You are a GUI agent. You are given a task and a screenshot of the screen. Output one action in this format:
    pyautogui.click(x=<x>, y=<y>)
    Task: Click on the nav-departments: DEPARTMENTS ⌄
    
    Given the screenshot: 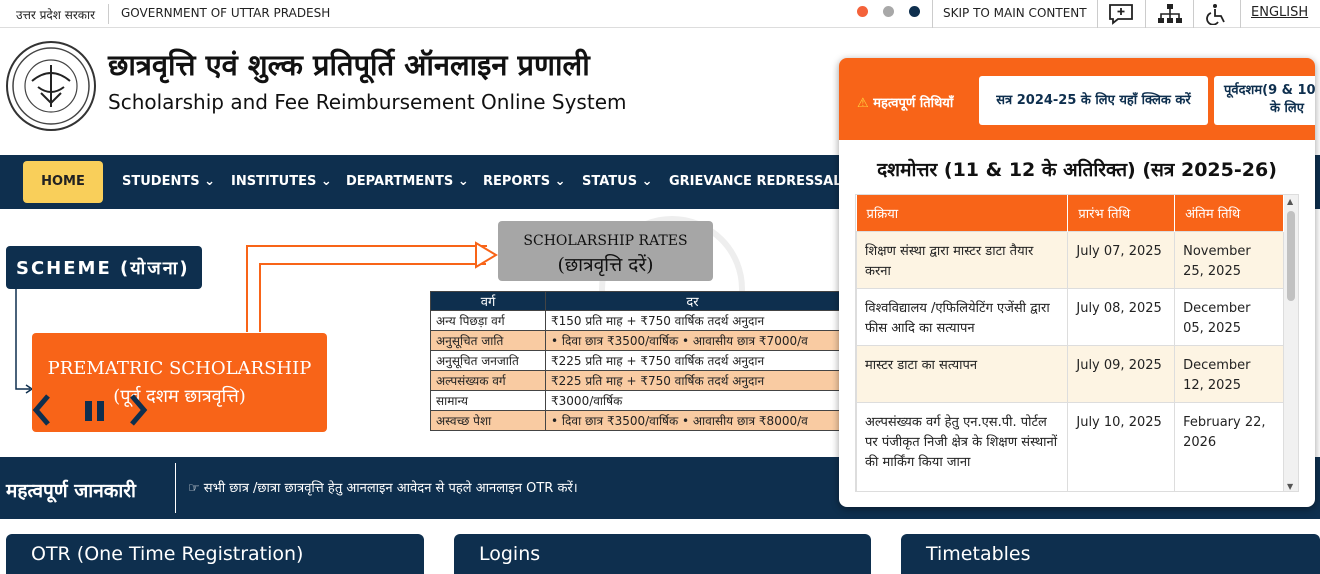 What is the action you would take?
    pyautogui.click(x=407, y=181)
    